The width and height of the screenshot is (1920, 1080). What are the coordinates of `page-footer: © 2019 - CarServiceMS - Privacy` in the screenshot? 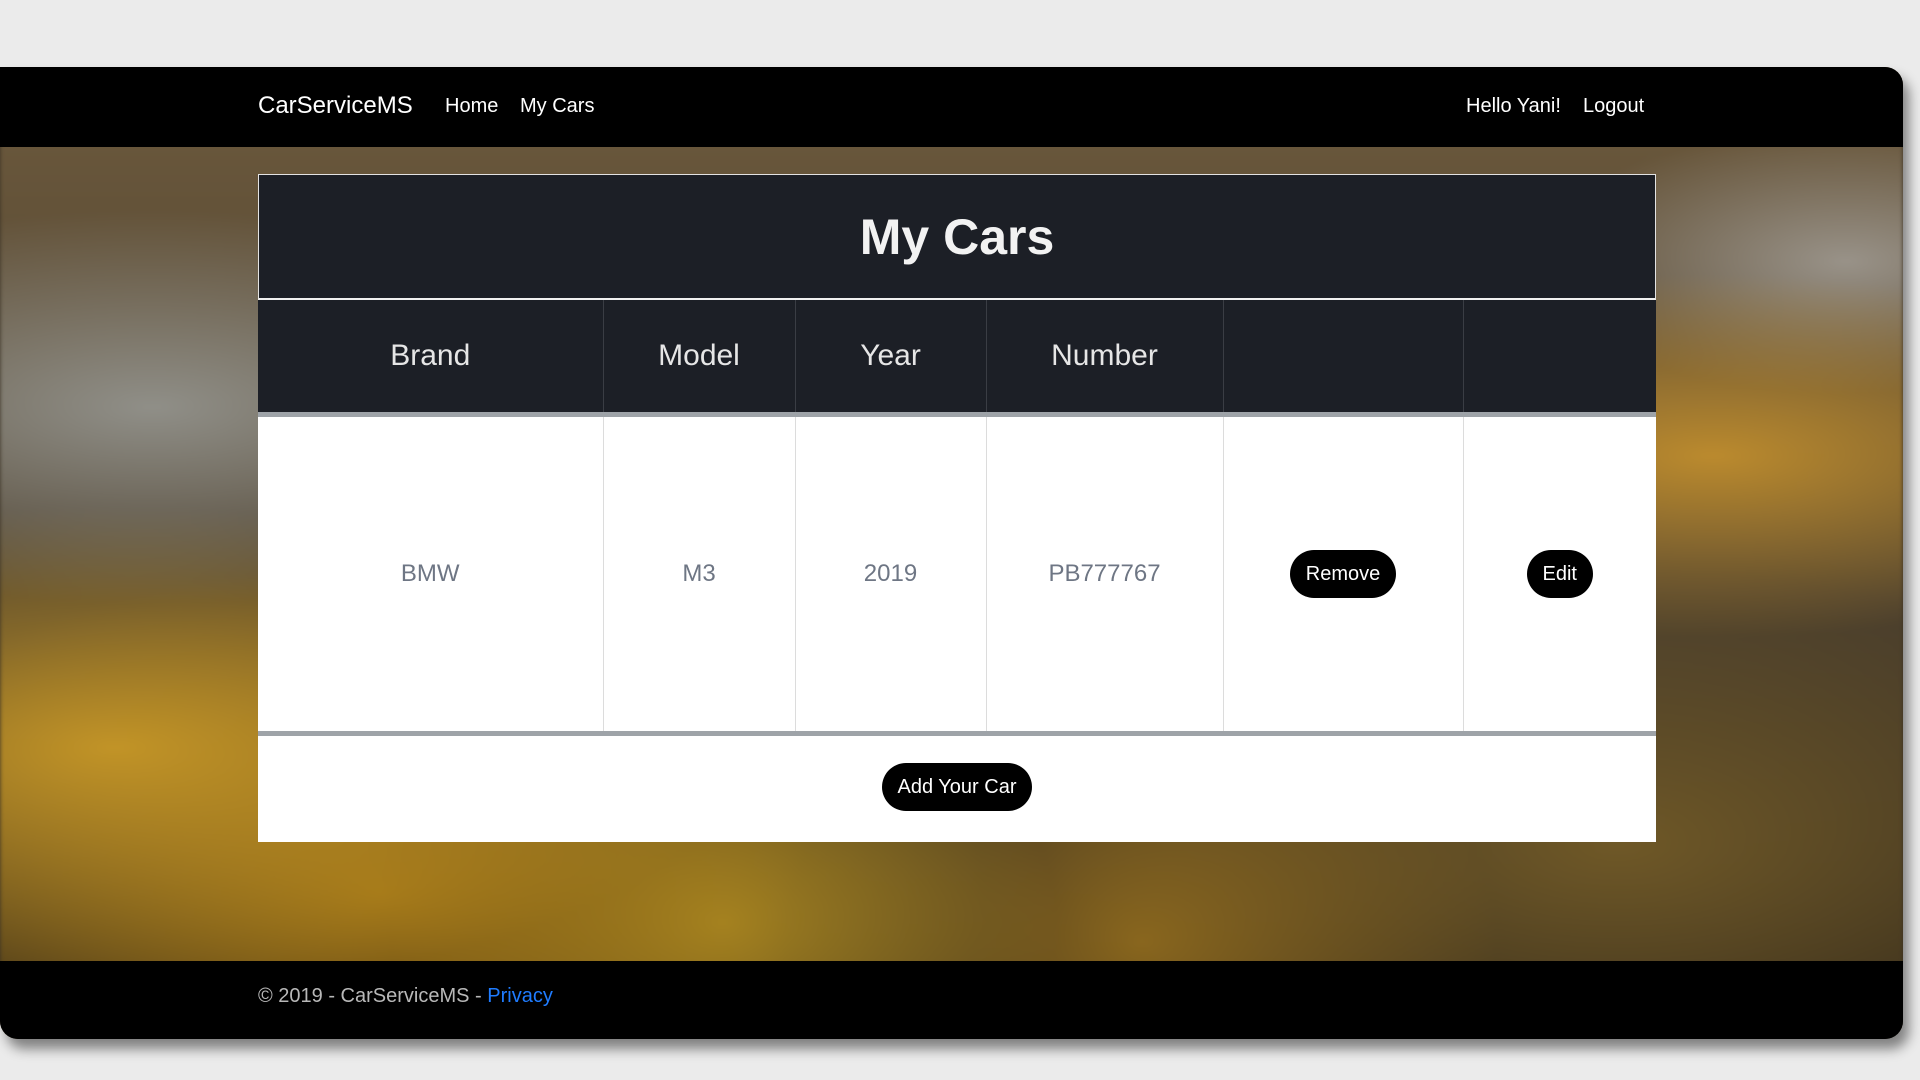 It's located at (951, 1000).